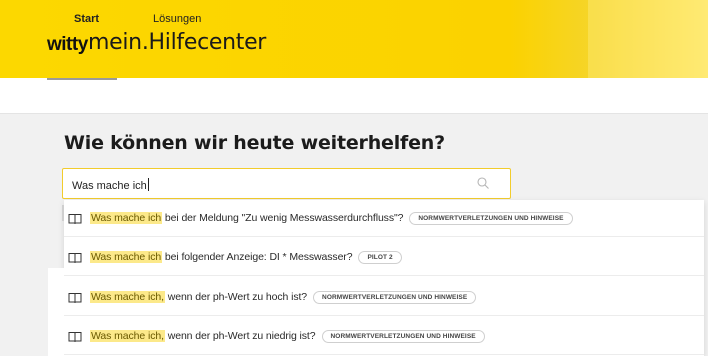 The height and width of the screenshot is (356, 708). Describe the element at coordinates (82, 79) in the screenshot. I see `active-tab-indicator` at that location.